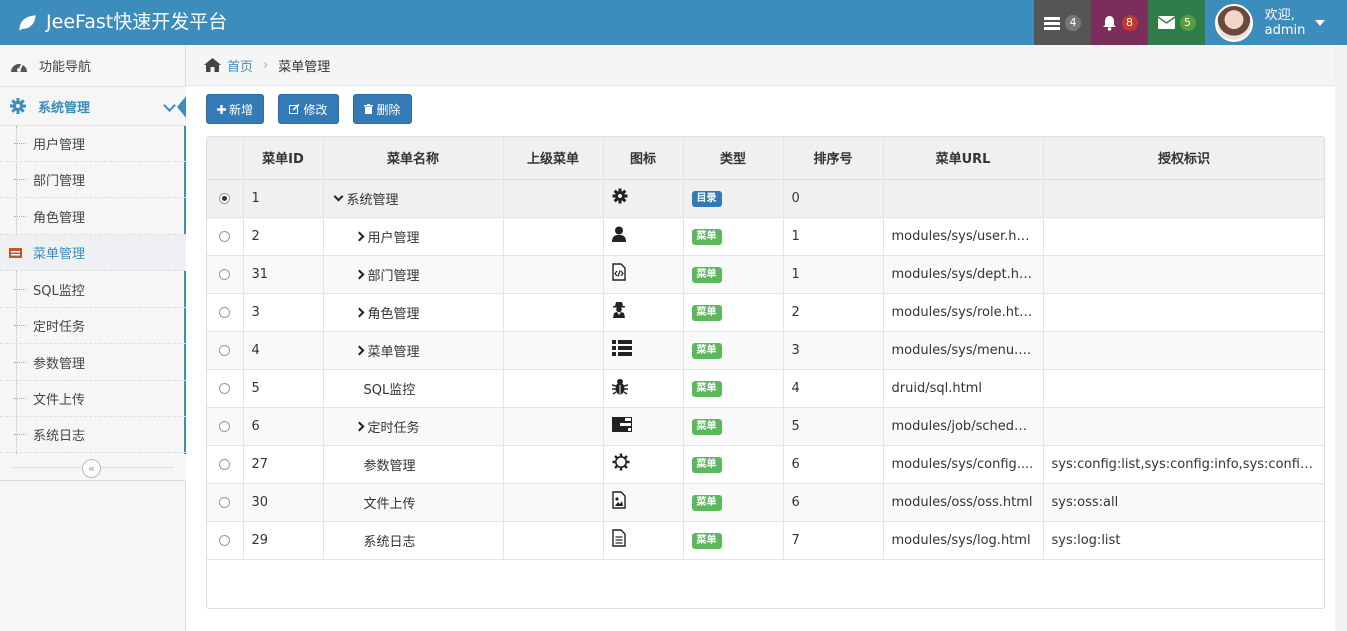 Image resolution: width=1347 pixels, height=631 pixels. Describe the element at coordinates (235, 109) in the screenshot. I see `add-button: 新增` at that location.